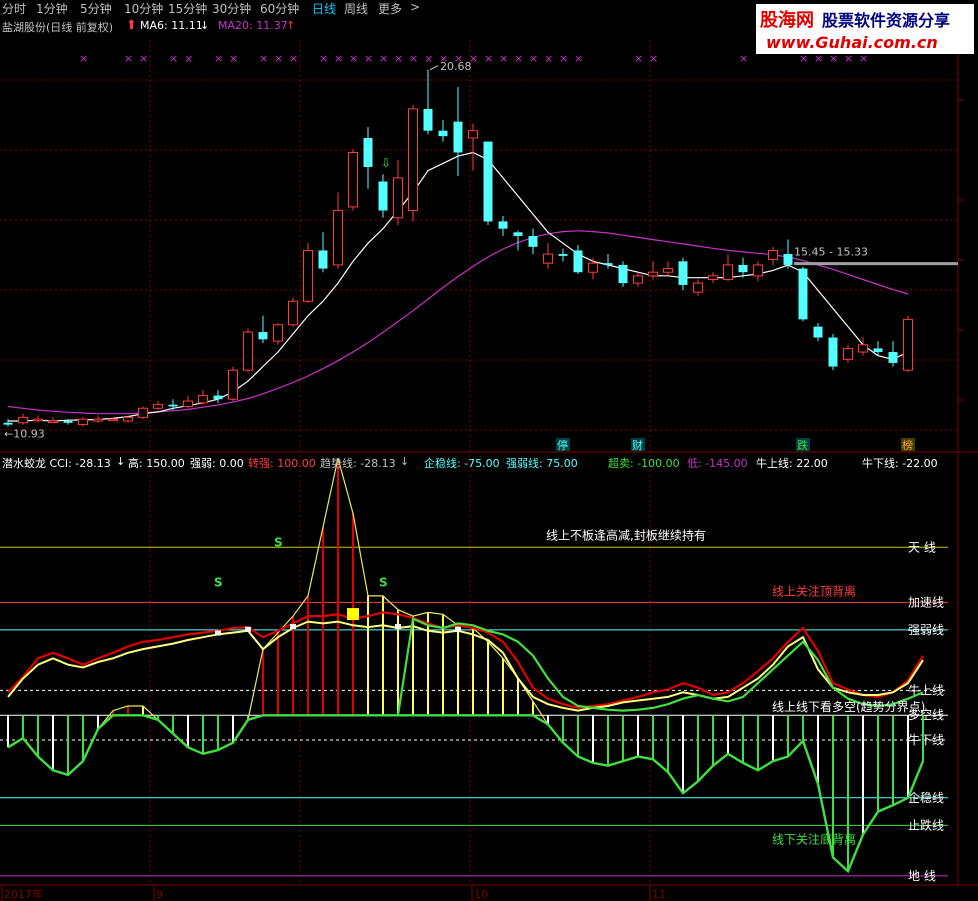  What do you see at coordinates (159, 894) in the screenshot?
I see `date-label-1: 9` at bounding box center [159, 894].